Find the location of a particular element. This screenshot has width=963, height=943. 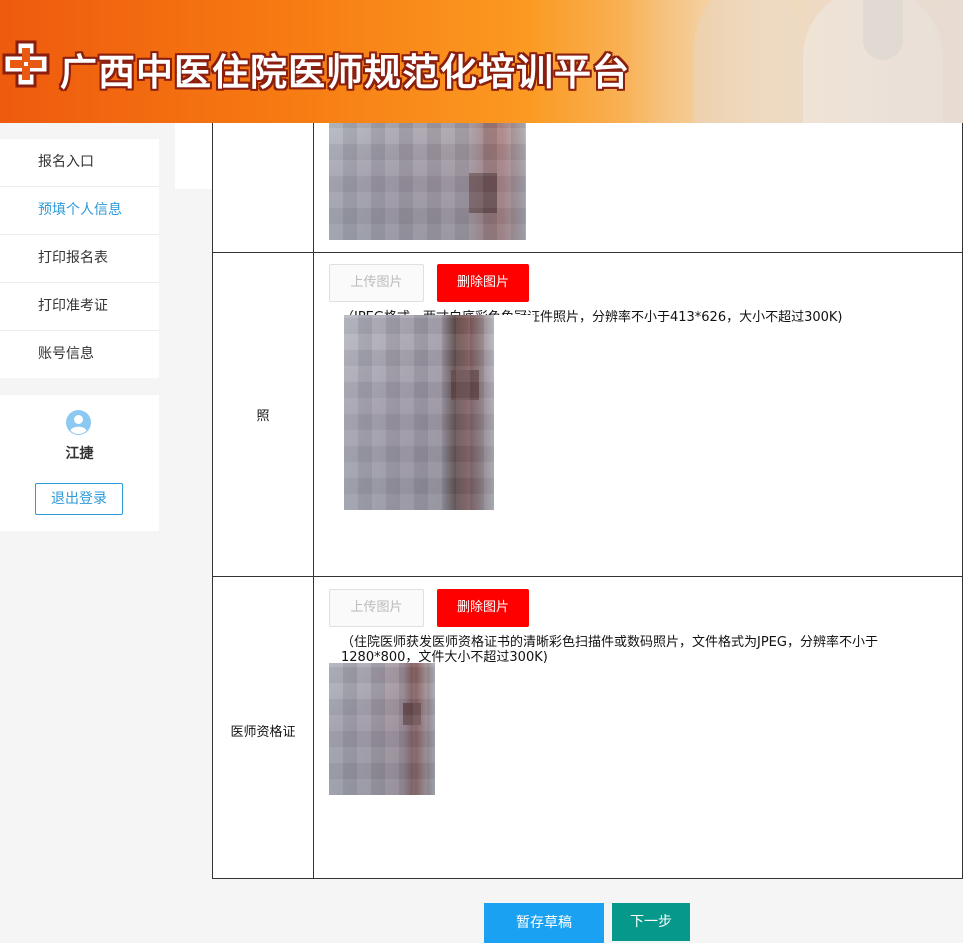

header-photo-shade is located at coordinates (793, 61).